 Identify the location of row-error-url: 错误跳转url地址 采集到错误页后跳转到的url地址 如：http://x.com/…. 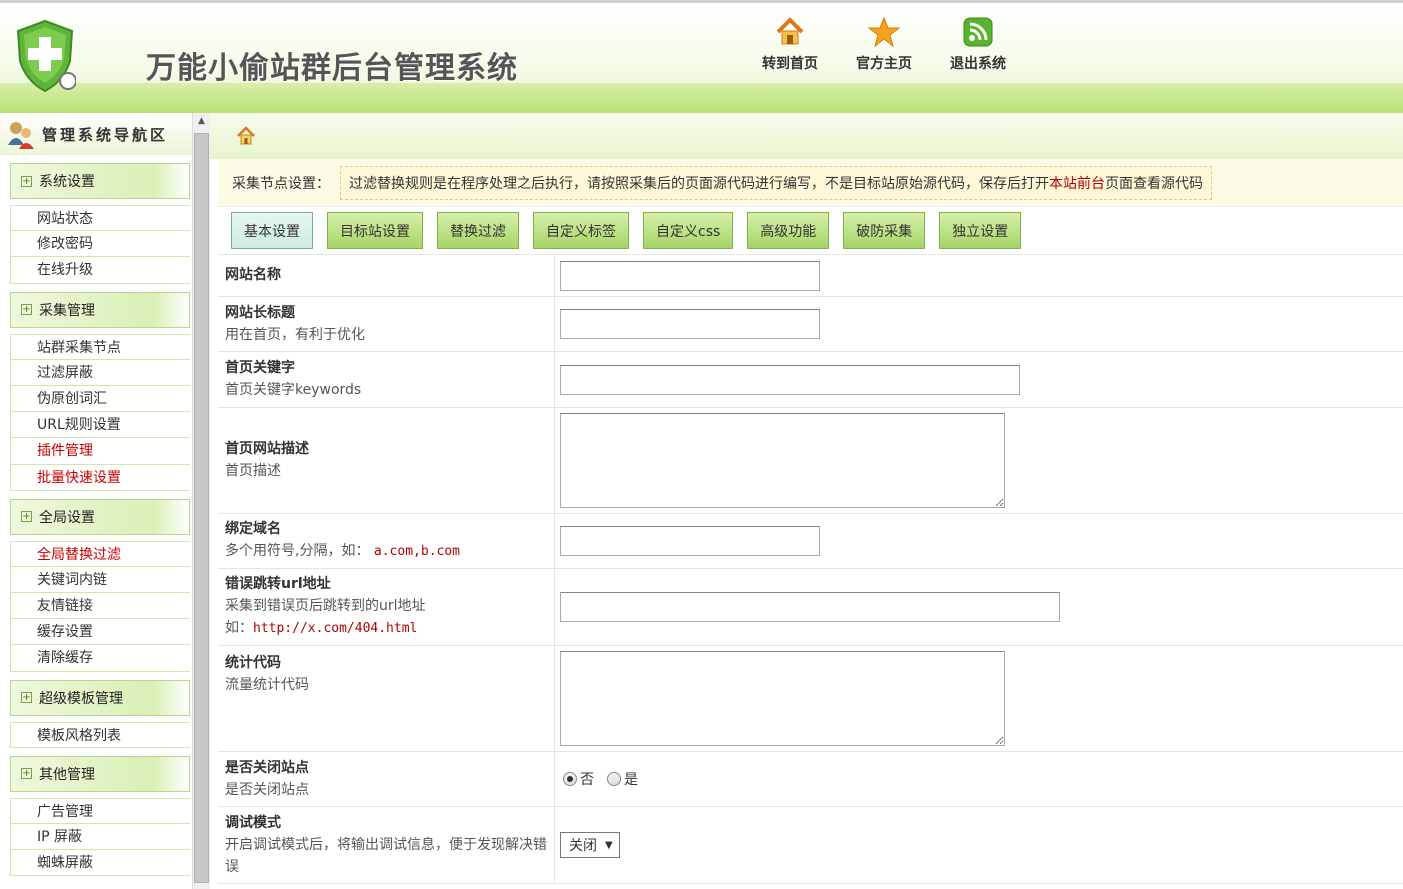
(810, 607).